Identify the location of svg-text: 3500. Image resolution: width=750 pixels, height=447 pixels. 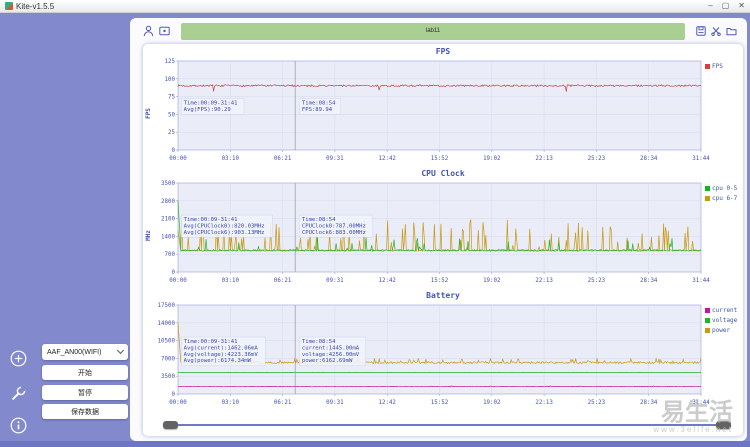
(168, 377).